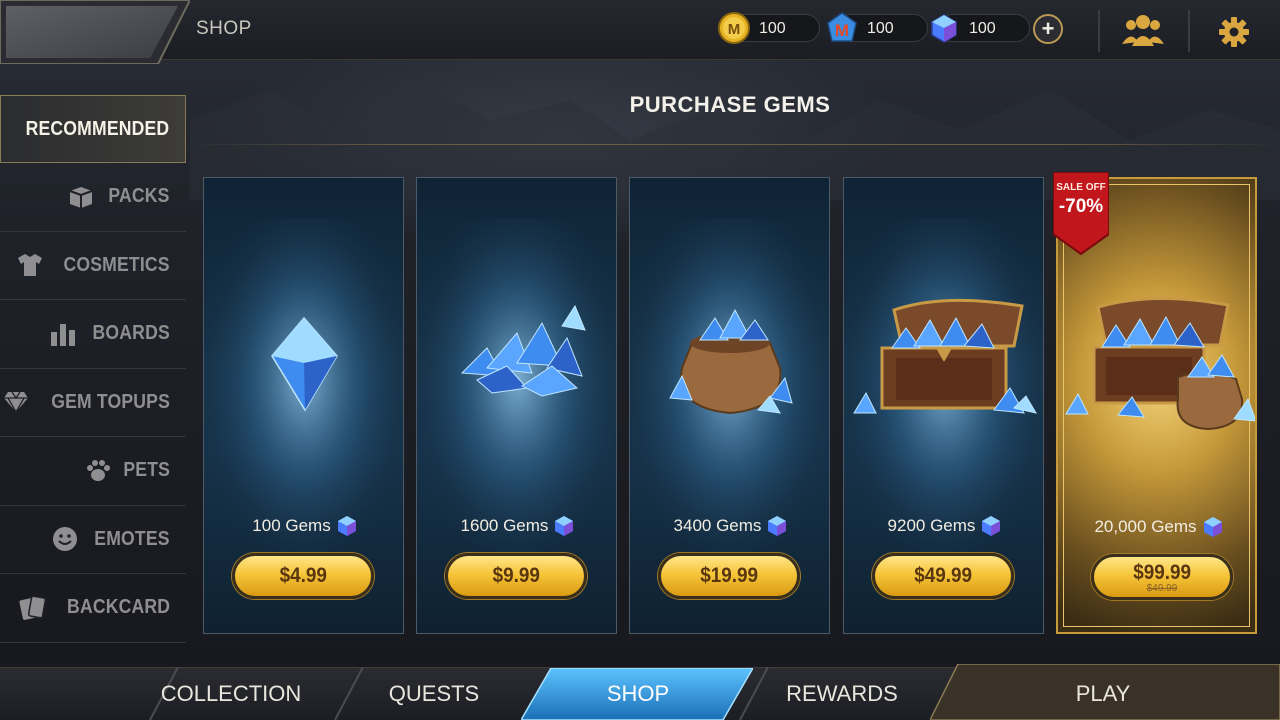 Image resolution: width=1280 pixels, height=720 pixels. I want to click on gem-offer-card: 1600 Gems $9.99, so click(516, 405).